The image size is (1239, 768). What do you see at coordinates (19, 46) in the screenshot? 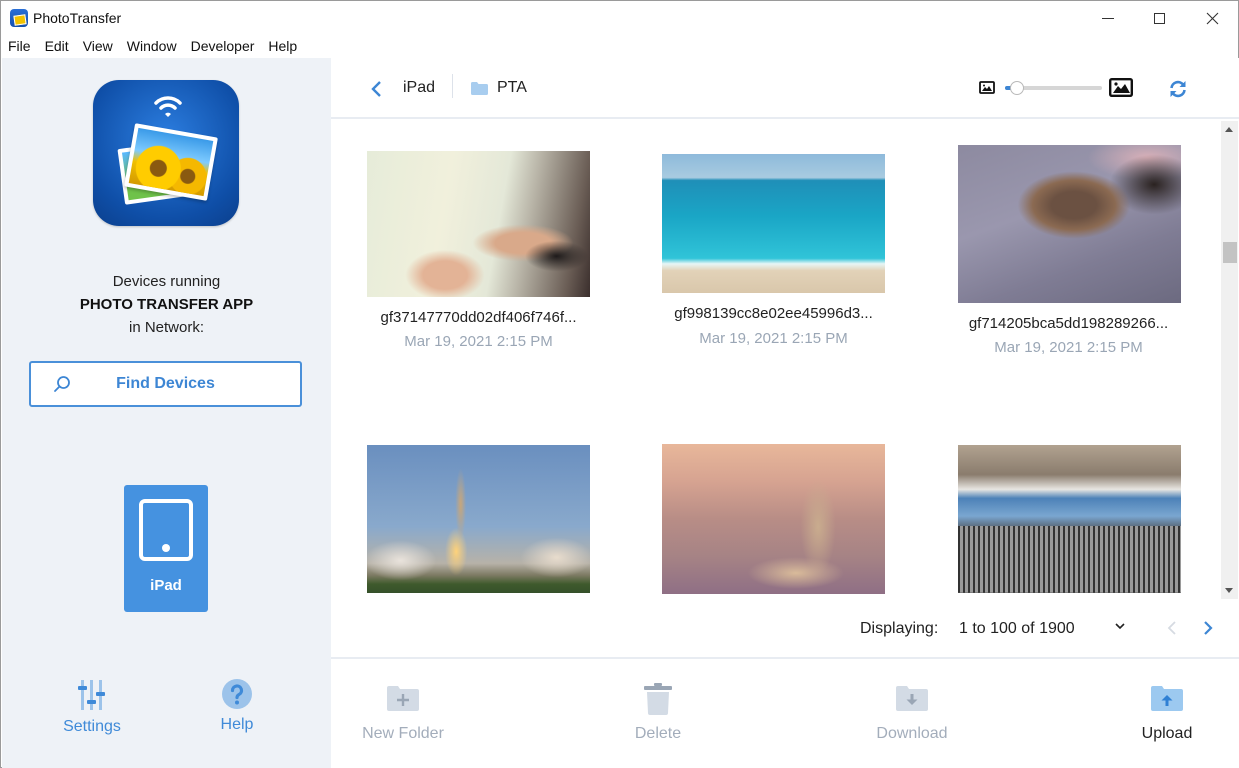
I see `menu-file: File` at bounding box center [19, 46].